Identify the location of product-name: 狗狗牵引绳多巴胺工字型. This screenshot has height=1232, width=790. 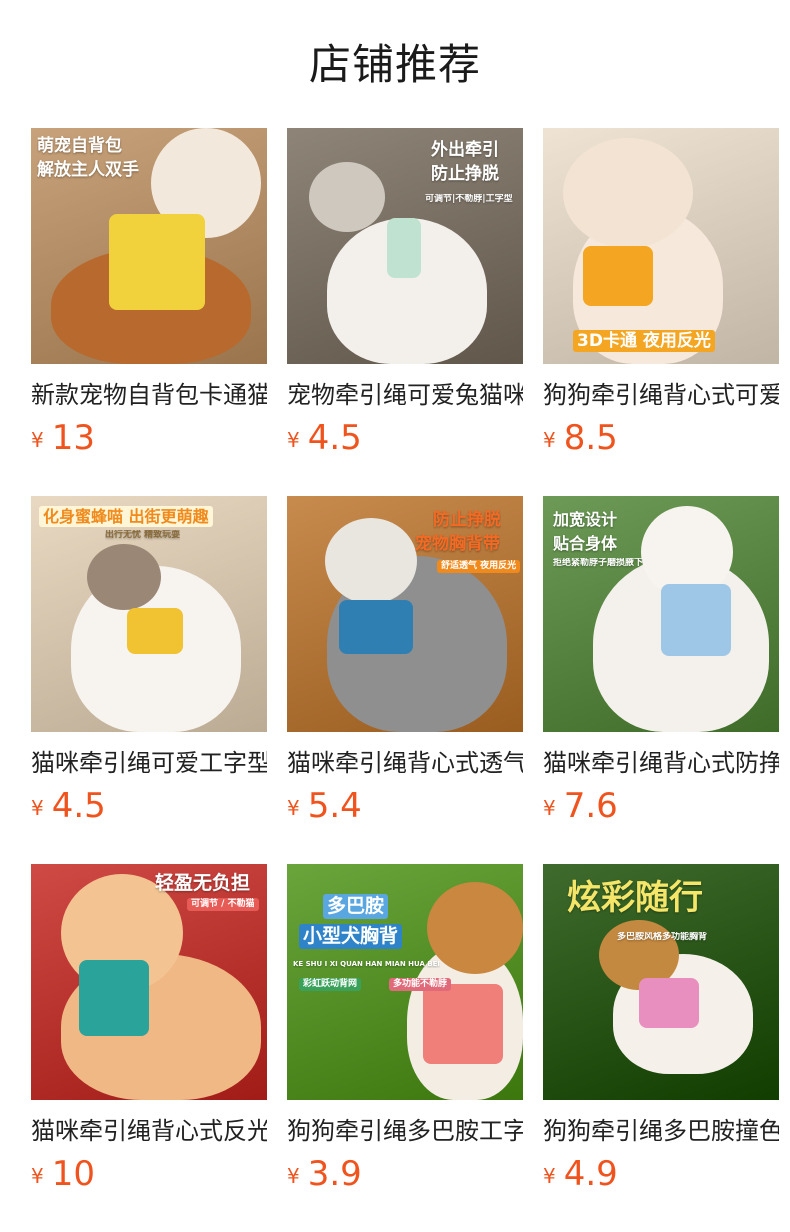
(405, 1131).